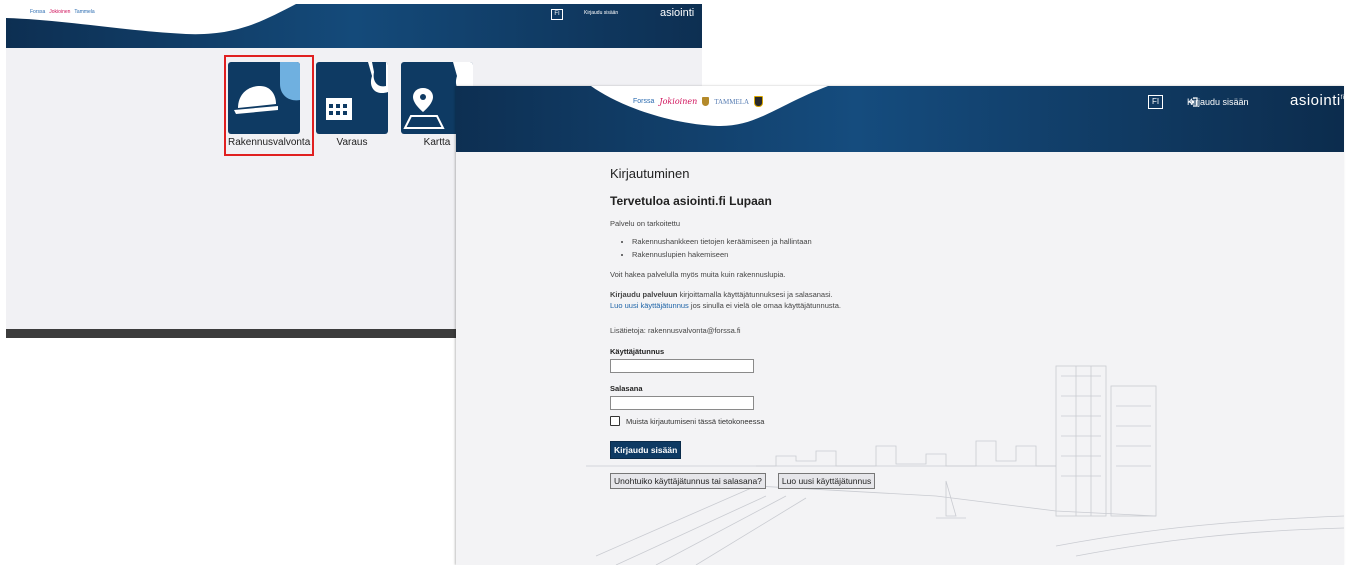 The width and height of the screenshot is (1351, 565). Describe the element at coordinates (626, 388) in the screenshot. I see `password-label: Salasana` at that location.